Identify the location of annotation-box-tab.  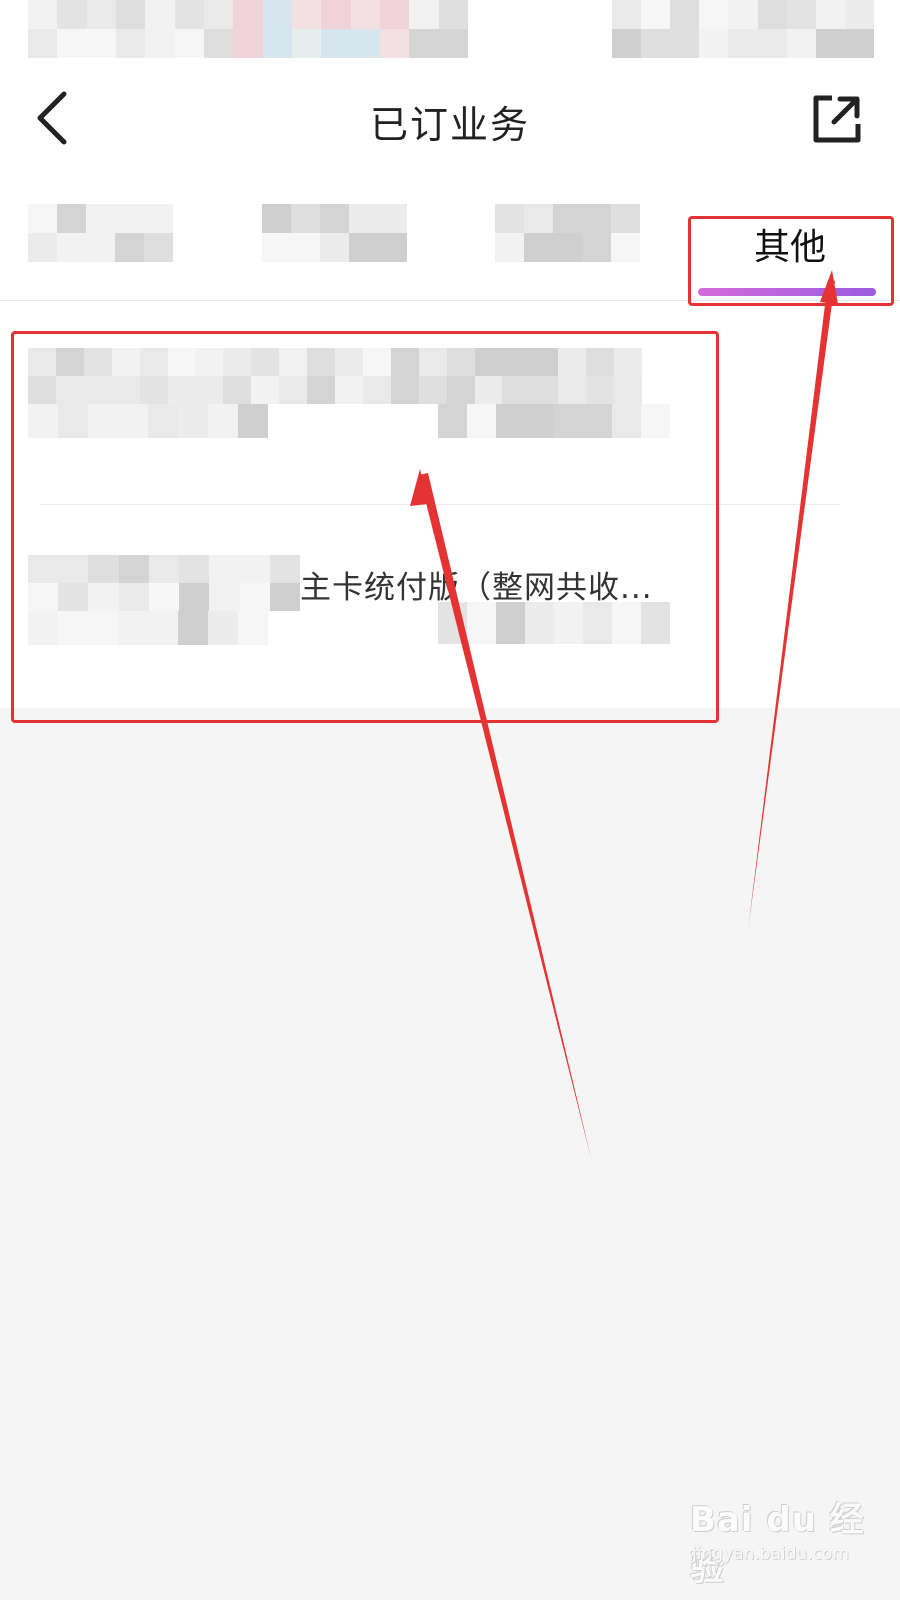
(791, 261).